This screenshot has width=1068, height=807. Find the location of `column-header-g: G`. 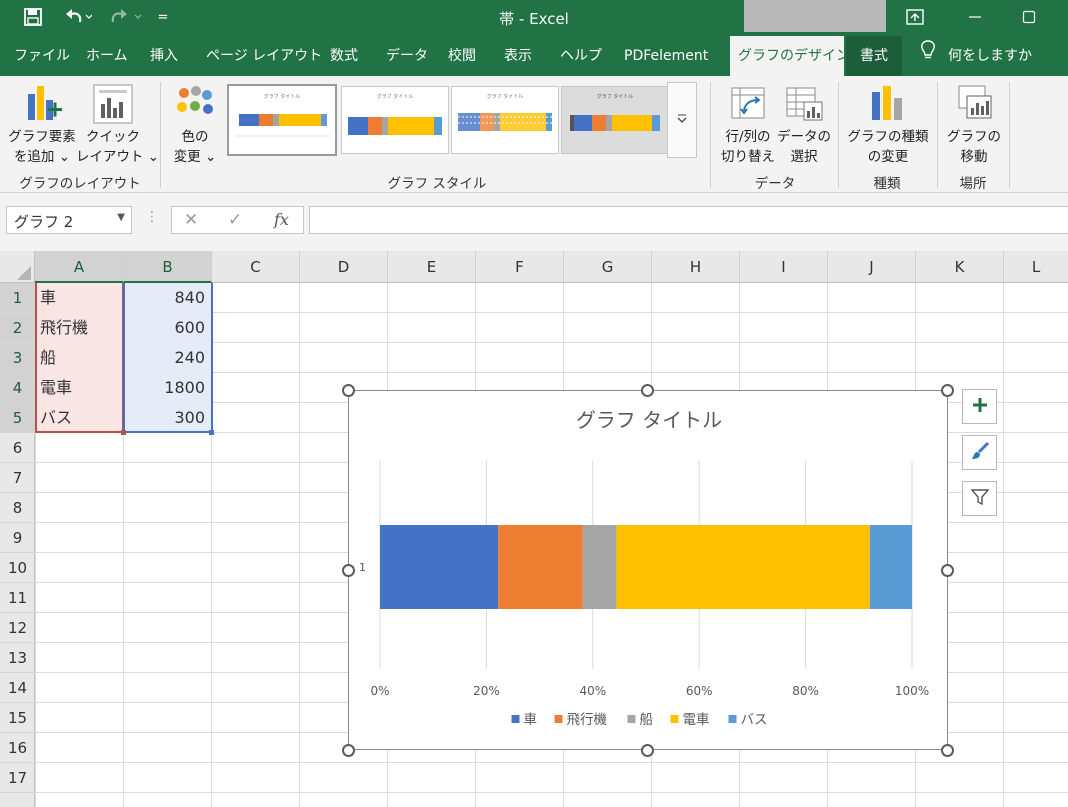

column-header-g: G is located at coordinates (608, 267).